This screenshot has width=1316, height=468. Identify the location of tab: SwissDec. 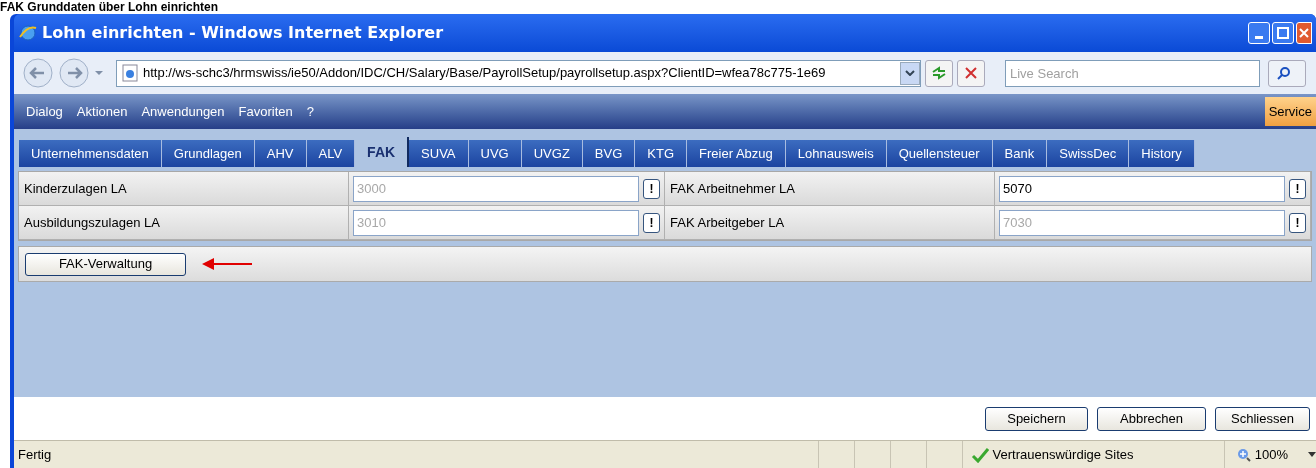
(1088, 153).